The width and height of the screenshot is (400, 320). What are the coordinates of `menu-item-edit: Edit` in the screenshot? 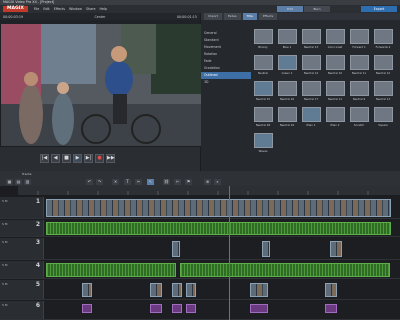 It's located at (46, 9).